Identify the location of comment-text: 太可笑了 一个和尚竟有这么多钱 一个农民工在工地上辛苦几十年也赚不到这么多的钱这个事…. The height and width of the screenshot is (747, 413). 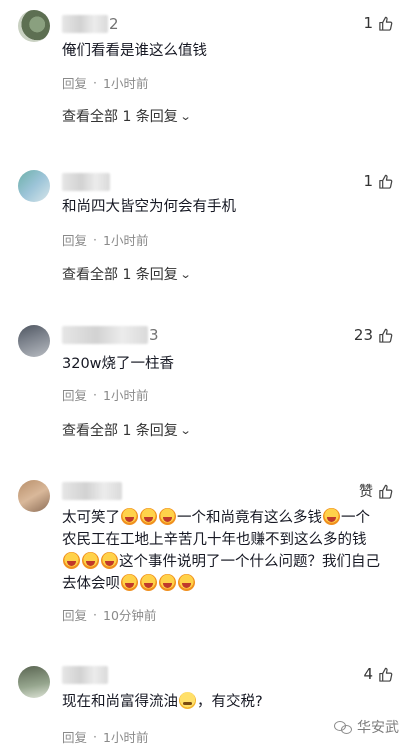
(221, 551).